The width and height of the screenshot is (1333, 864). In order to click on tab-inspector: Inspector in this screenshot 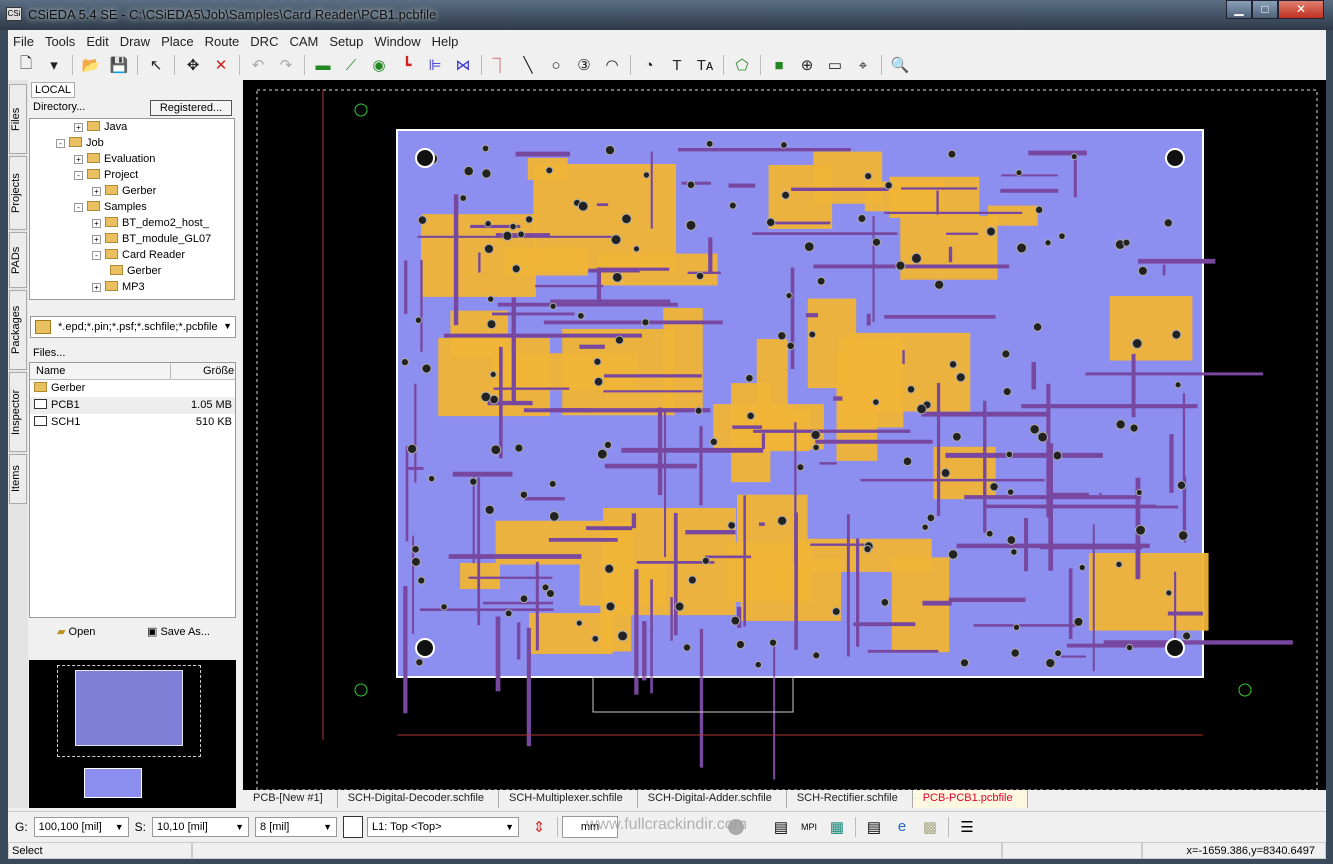, I will do `click(18, 412)`.